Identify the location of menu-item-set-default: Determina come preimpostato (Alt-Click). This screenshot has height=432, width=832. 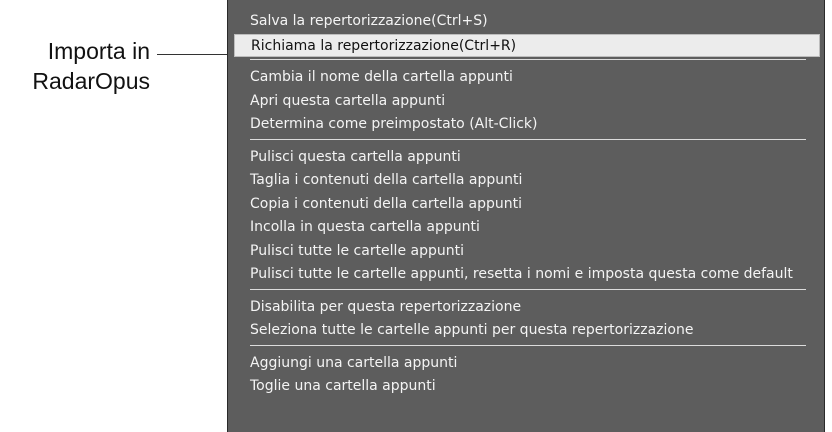
(526, 125).